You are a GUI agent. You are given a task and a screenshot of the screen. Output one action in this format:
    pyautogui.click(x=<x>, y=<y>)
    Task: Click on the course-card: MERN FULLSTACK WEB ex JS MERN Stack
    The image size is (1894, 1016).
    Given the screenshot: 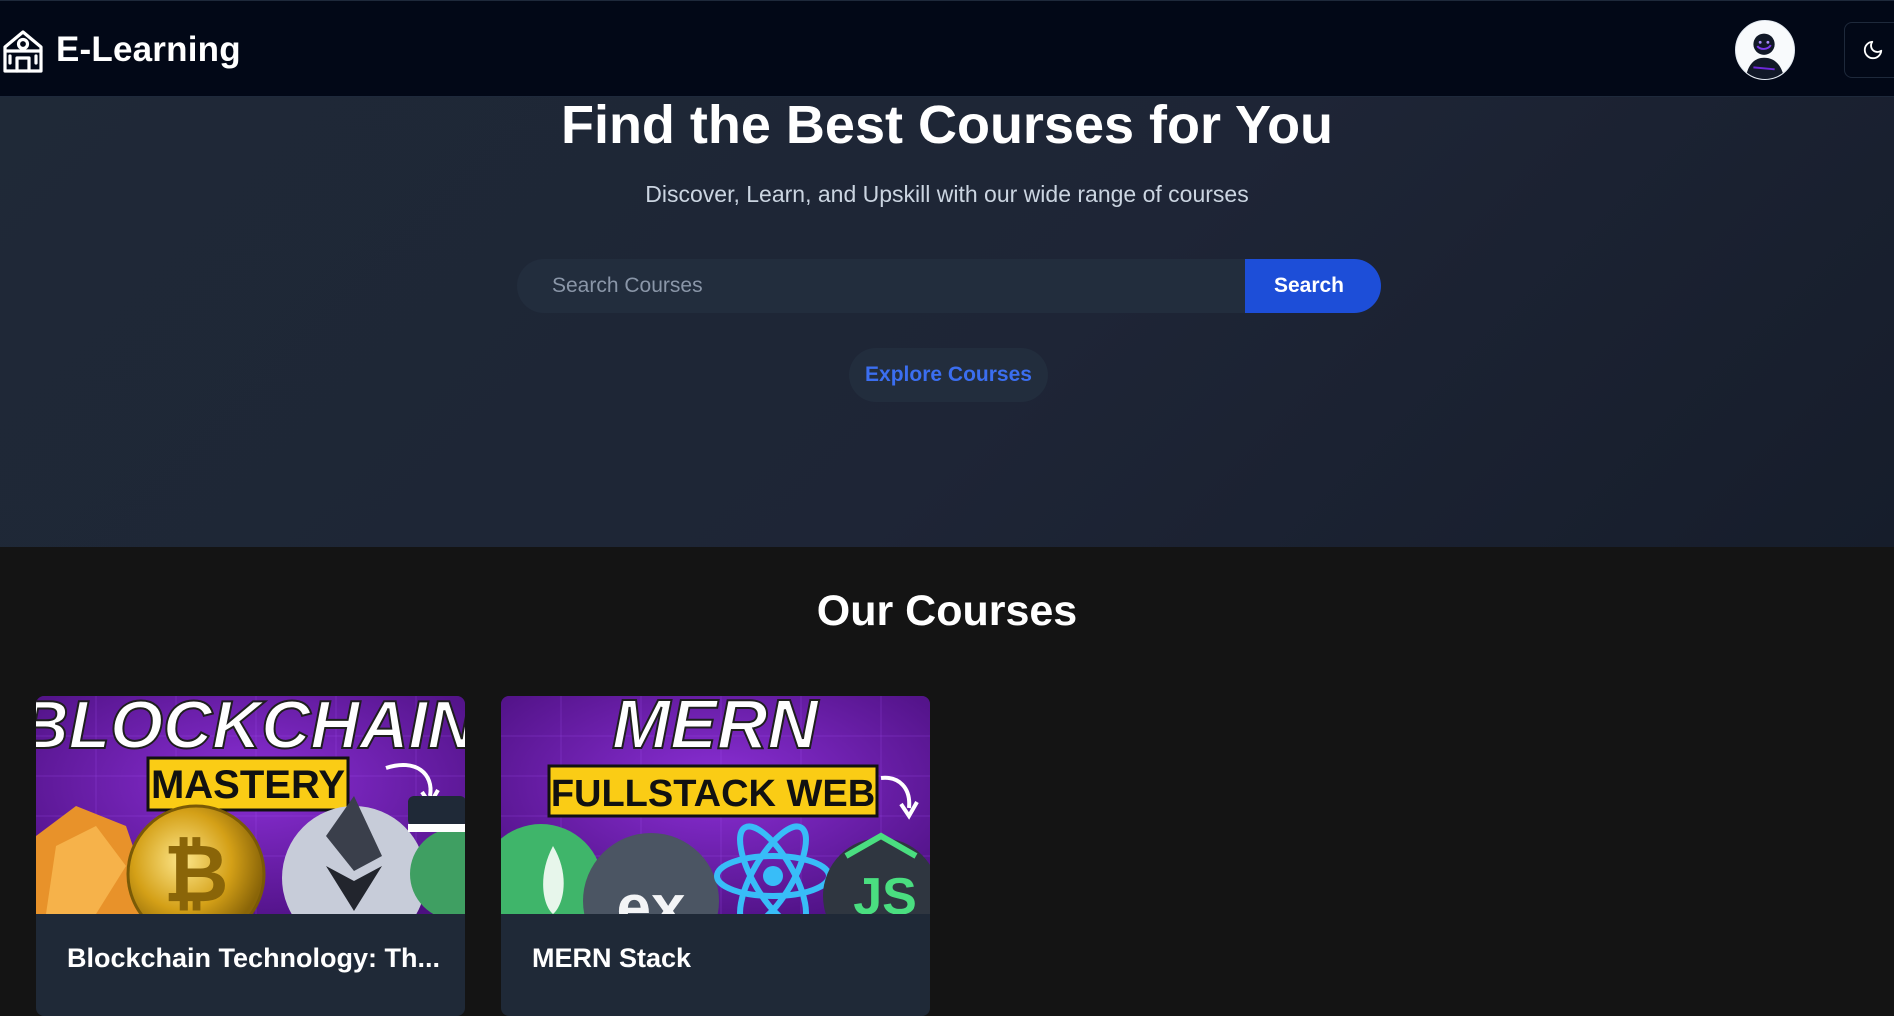 What is the action you would take?
    pyautogui.click(x=715, y=856)
    